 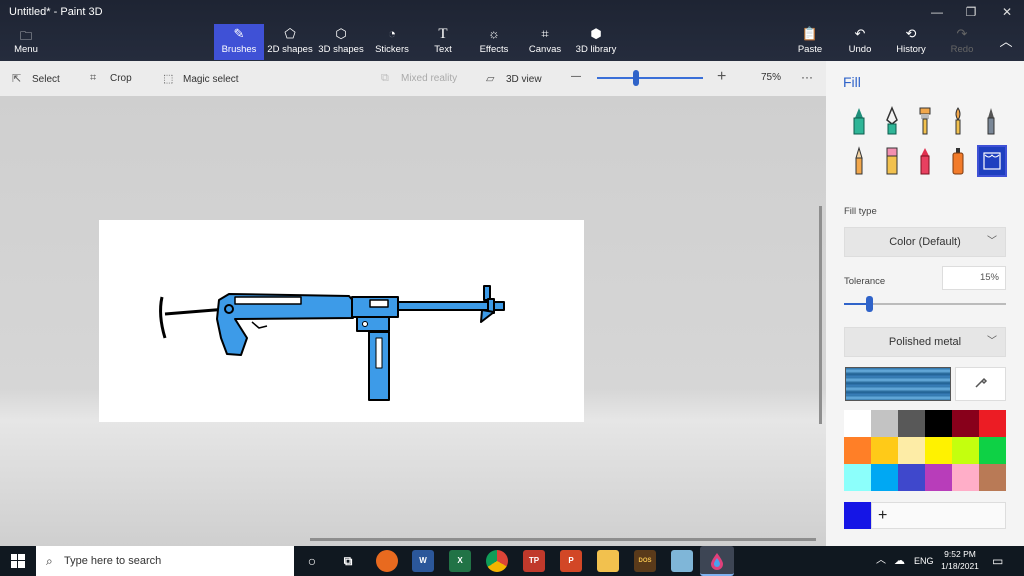 I want to click on file-explorer-icon, so click(x=608, y=561).